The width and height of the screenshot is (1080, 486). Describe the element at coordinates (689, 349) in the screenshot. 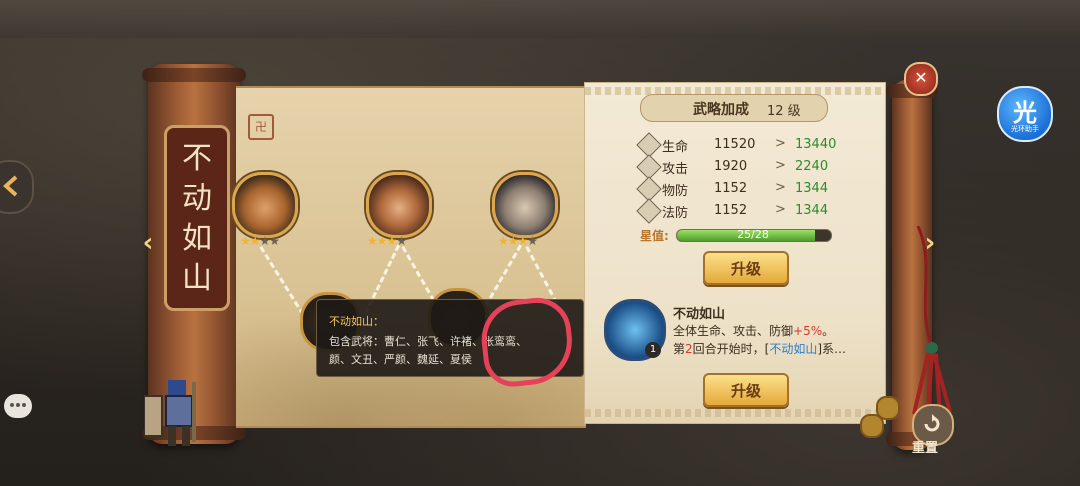

I see `skill-desc-highlight: 2` at that location.